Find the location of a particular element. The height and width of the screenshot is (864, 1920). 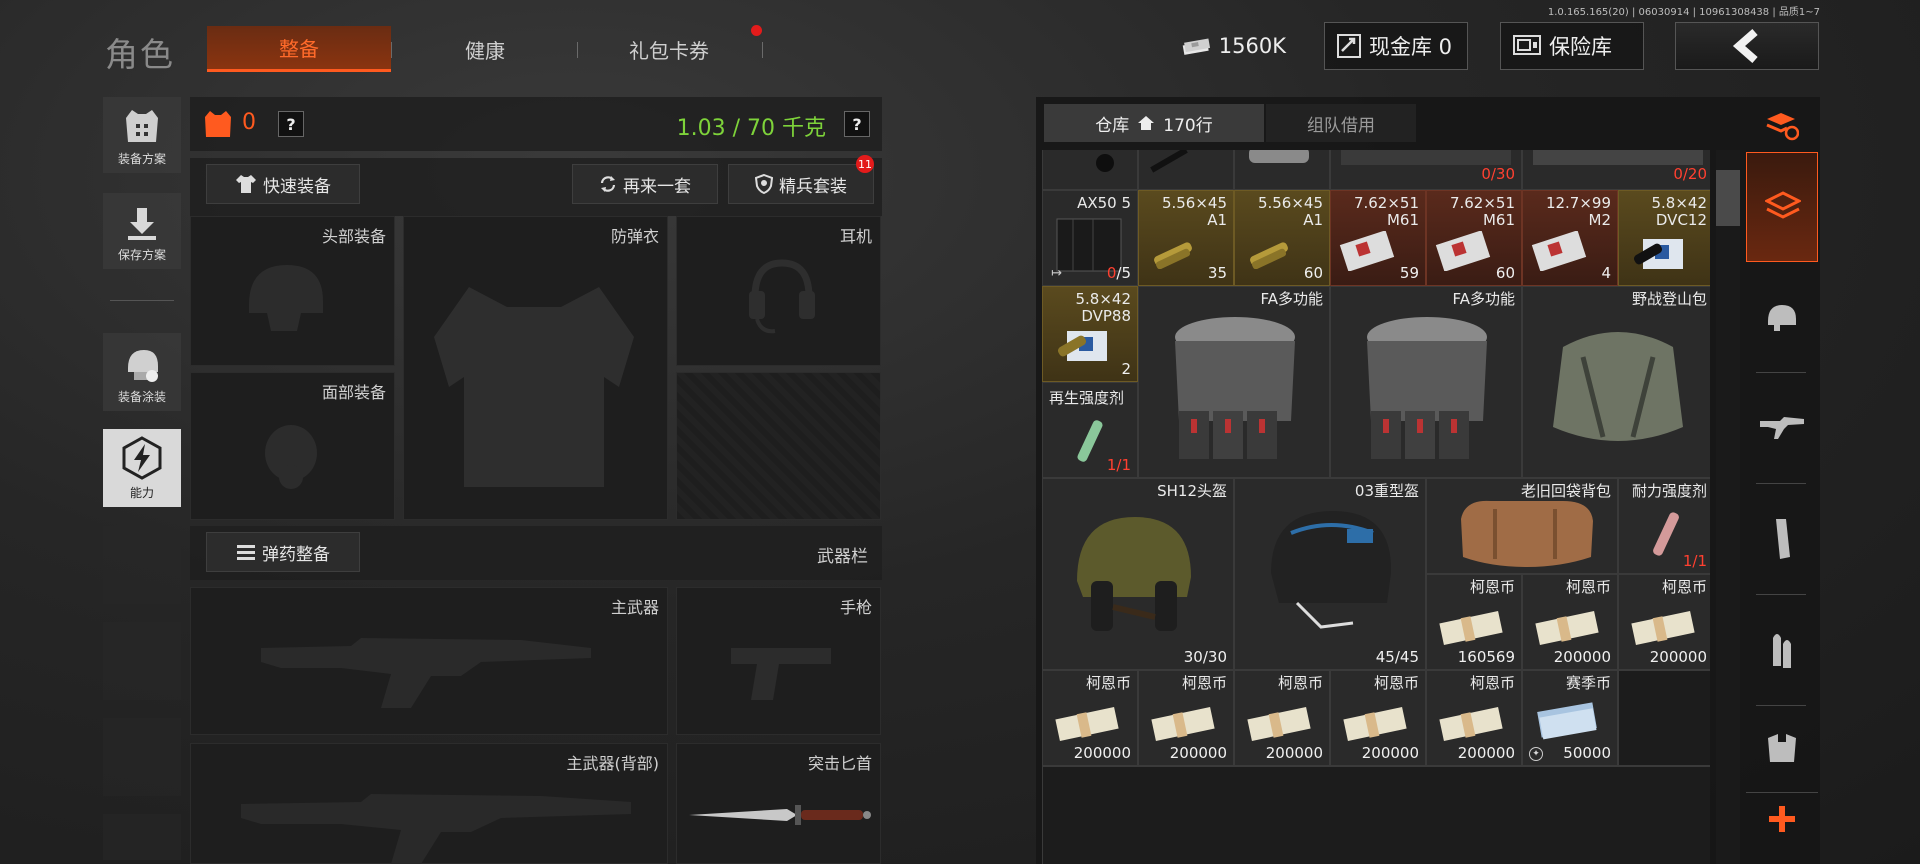

category-ammo is located at coordinates (1782, 650).